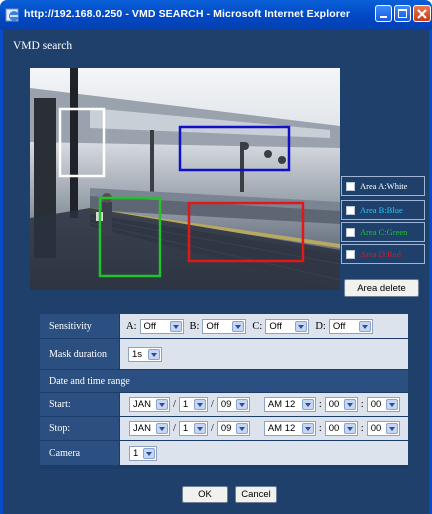 Image resolution: width=432 pixels, height=514 pixels. I want to click on start-hour-select: AM 12, so click(289, 404).